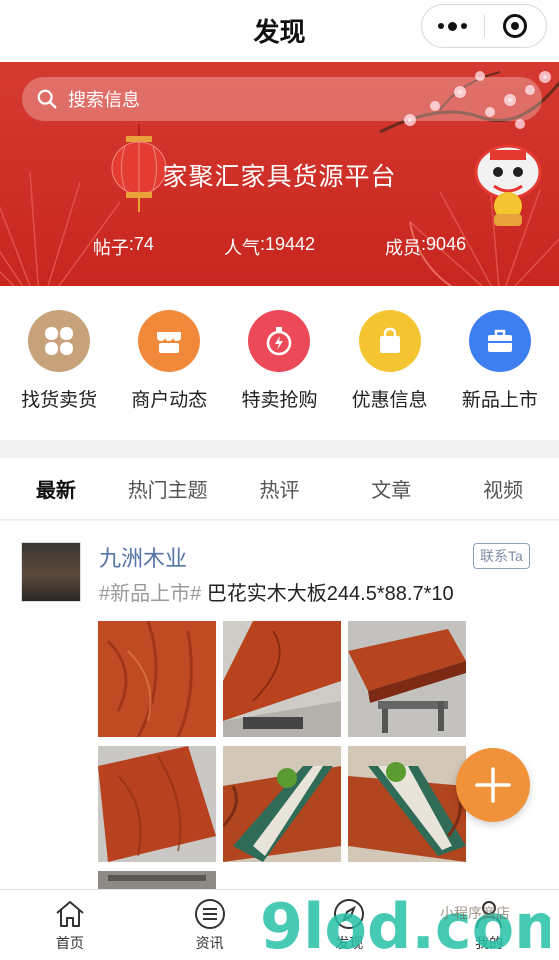 The width and height of the screenshot is (559, 960). What do you see at coordinates (389, 341) in the screenshot?
I see `shopping-bag-icon` at bounding box center [389, 341].